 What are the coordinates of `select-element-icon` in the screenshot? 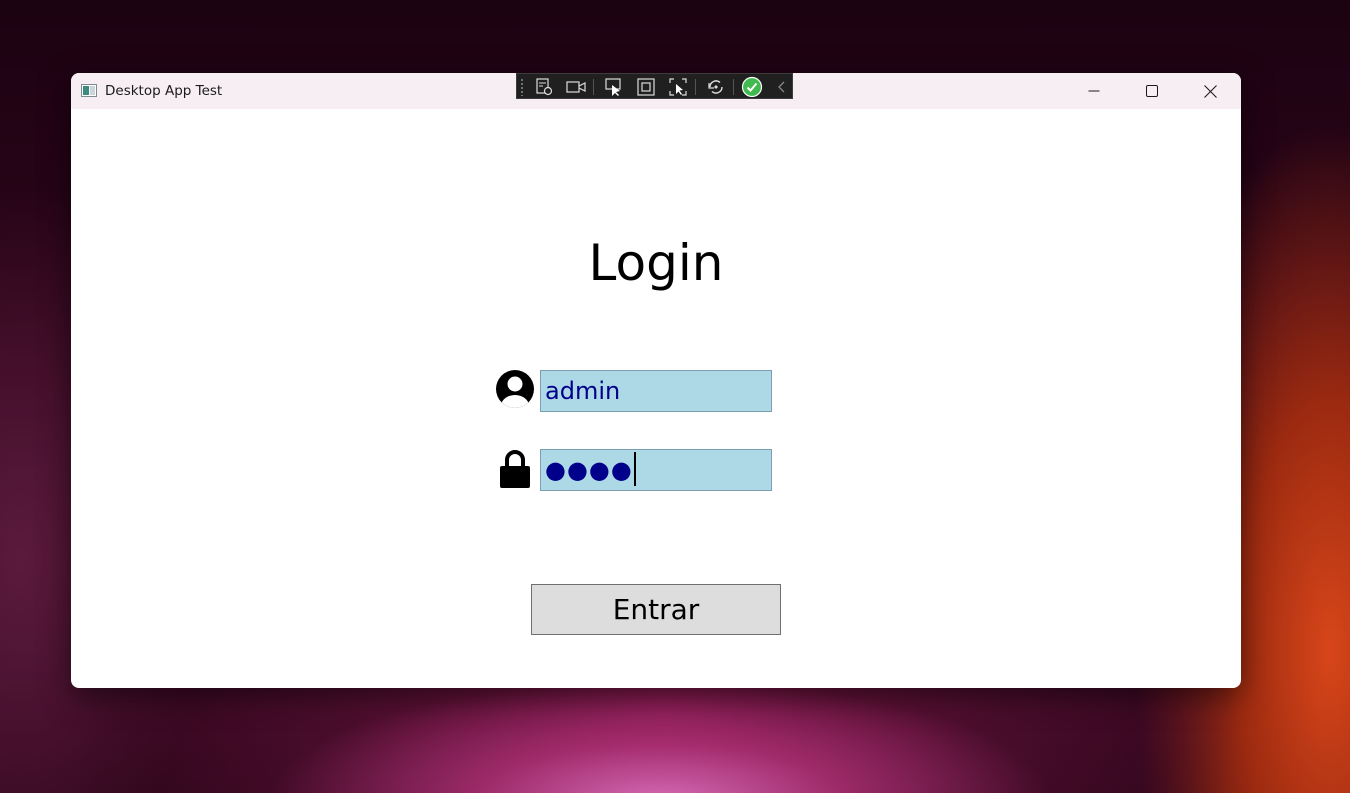 It's located at (614, 87).